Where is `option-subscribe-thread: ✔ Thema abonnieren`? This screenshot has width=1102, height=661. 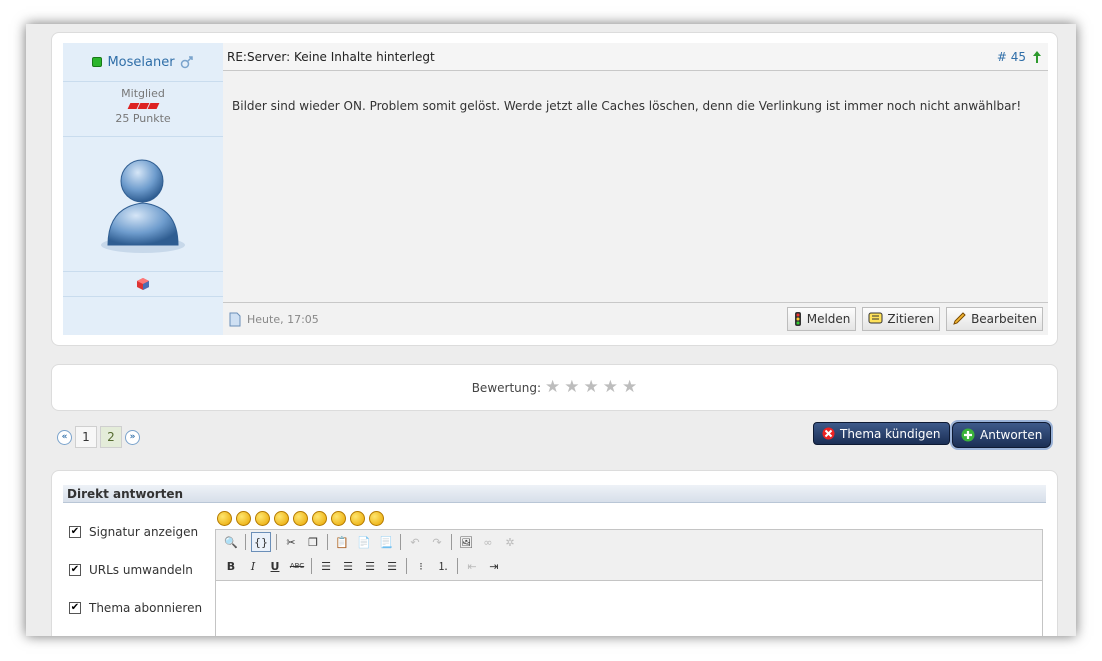
option-subscribe-thread: ✔ Thema abonnieren is located at coordinates (135, 608).